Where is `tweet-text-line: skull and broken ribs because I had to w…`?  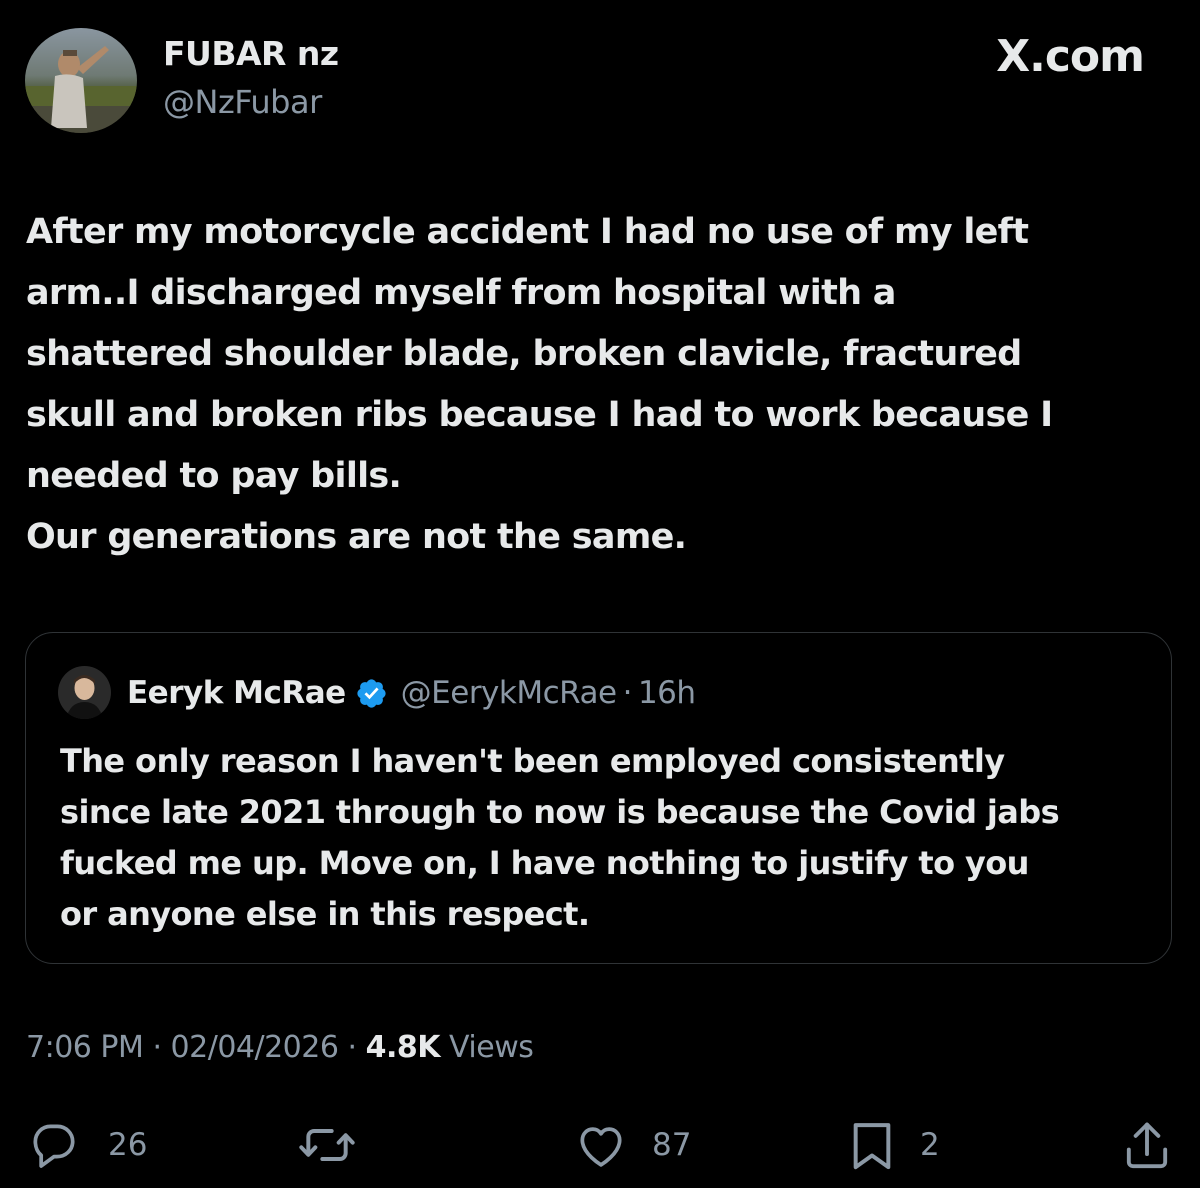 tweet-text-line: skull and broken ribs because I had to w… is located at coordinates (539, 415).